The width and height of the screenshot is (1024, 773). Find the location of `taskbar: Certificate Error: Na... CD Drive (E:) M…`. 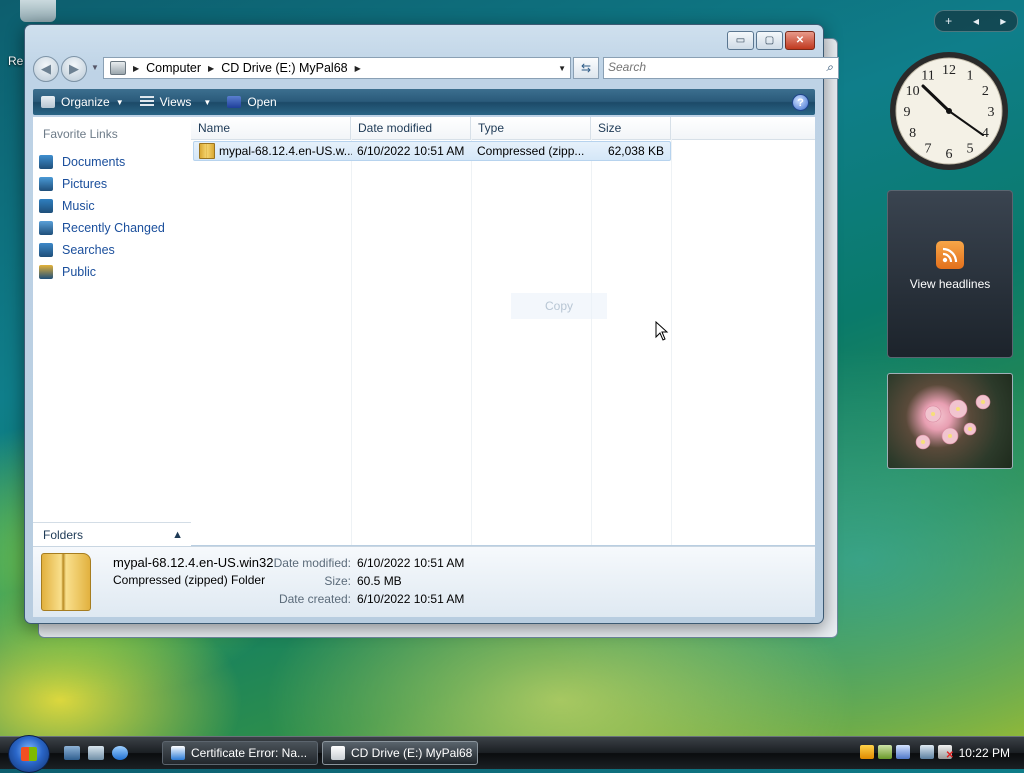

taskbar: Certificate Error: Na... CD Drive (E:) M… is located at coordinates (512, 754).